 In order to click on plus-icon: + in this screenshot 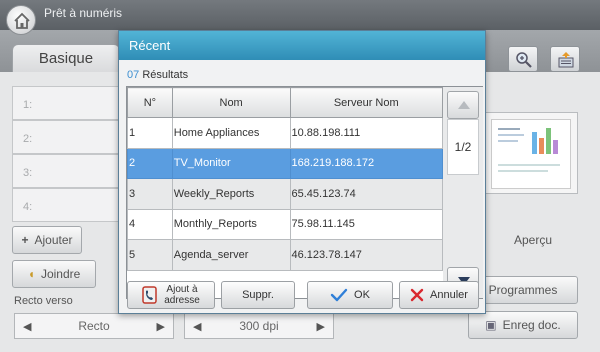, I will do `click(25, 240)`.